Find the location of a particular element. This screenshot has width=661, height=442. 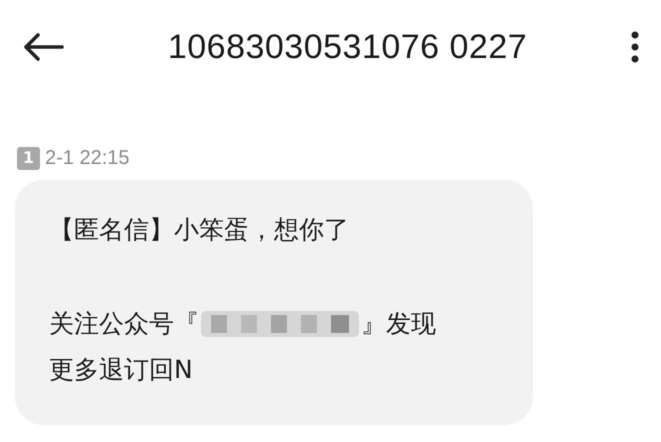

message-time: 2-1 22:15 is located at coordinates (87, 158).